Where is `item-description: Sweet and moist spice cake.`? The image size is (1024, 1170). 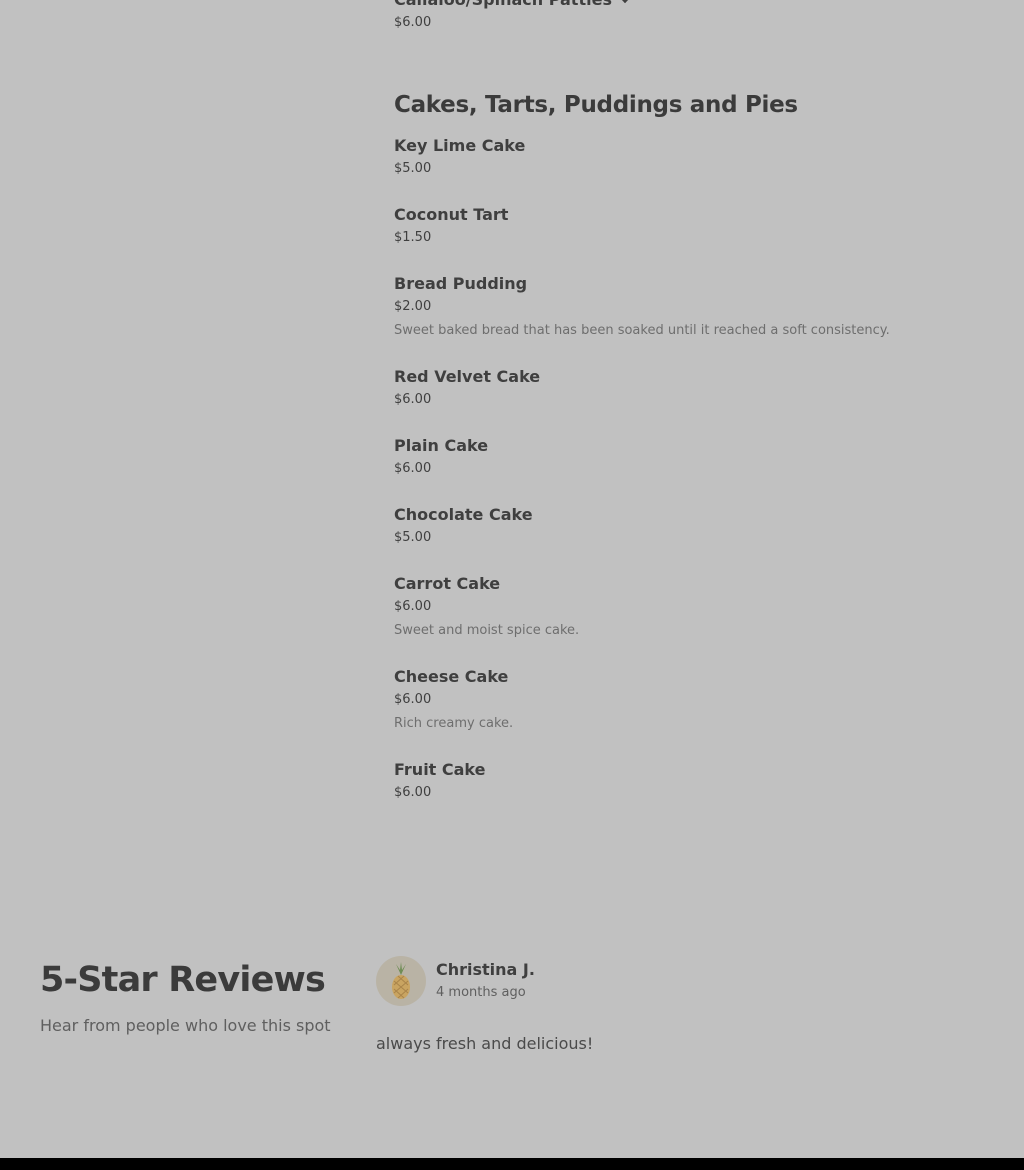 item-description: Sweet and moist spice cake. is located at coordinates (487, 630).